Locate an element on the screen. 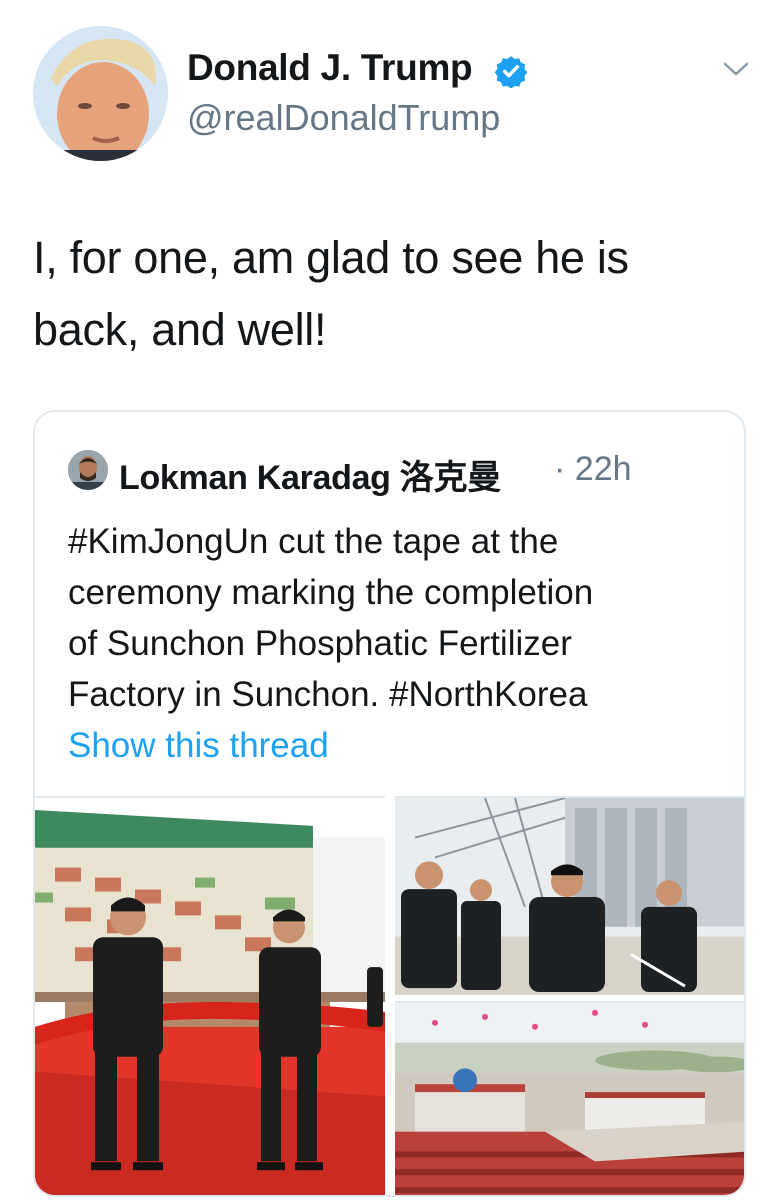 The width and height of the screenshot is (779, 1200). verified-badge-icon is located at coordinates (511, 72).